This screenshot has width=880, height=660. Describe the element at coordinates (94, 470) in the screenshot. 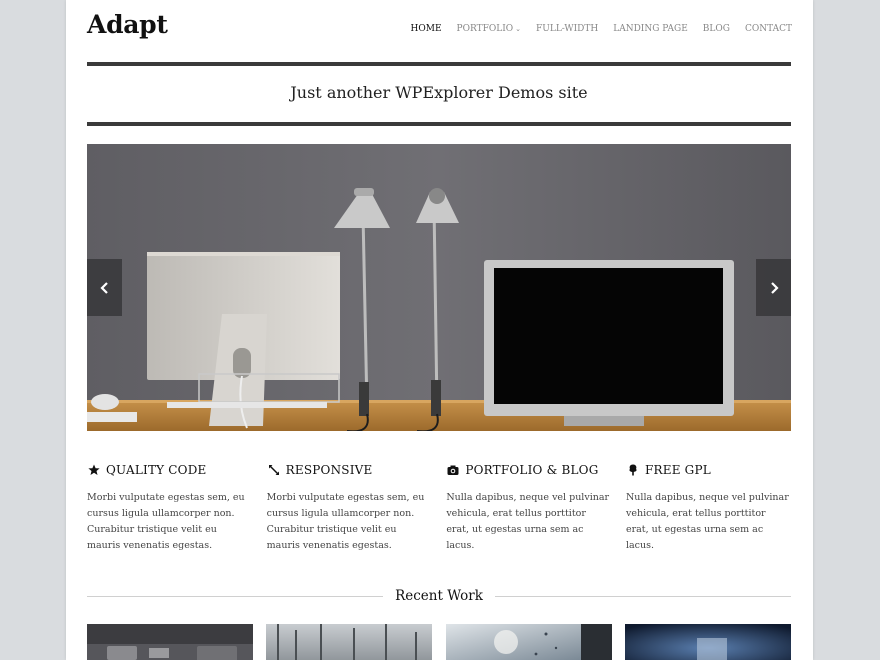

I see `star-icon` at that location.